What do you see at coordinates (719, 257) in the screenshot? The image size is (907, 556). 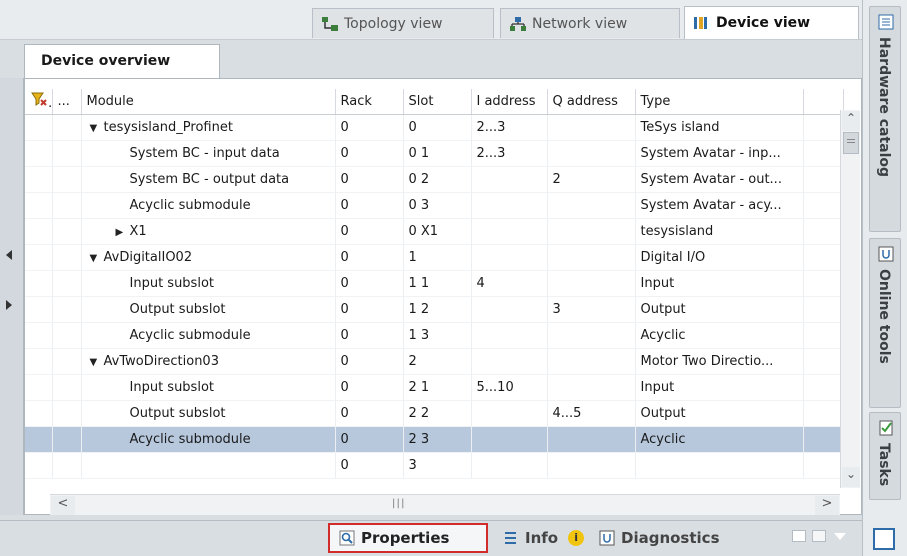 I see `type-cell: Digital I/O` at bounding box center [719, 257].